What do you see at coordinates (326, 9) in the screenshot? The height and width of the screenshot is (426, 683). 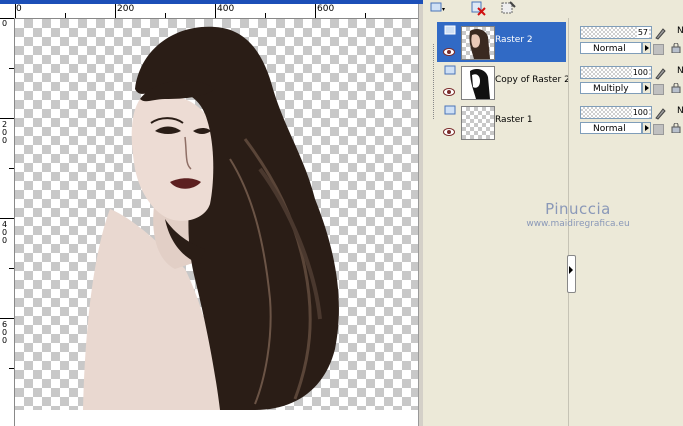 I see `ruler-label-600: 600` at bounding box center [326, 9].